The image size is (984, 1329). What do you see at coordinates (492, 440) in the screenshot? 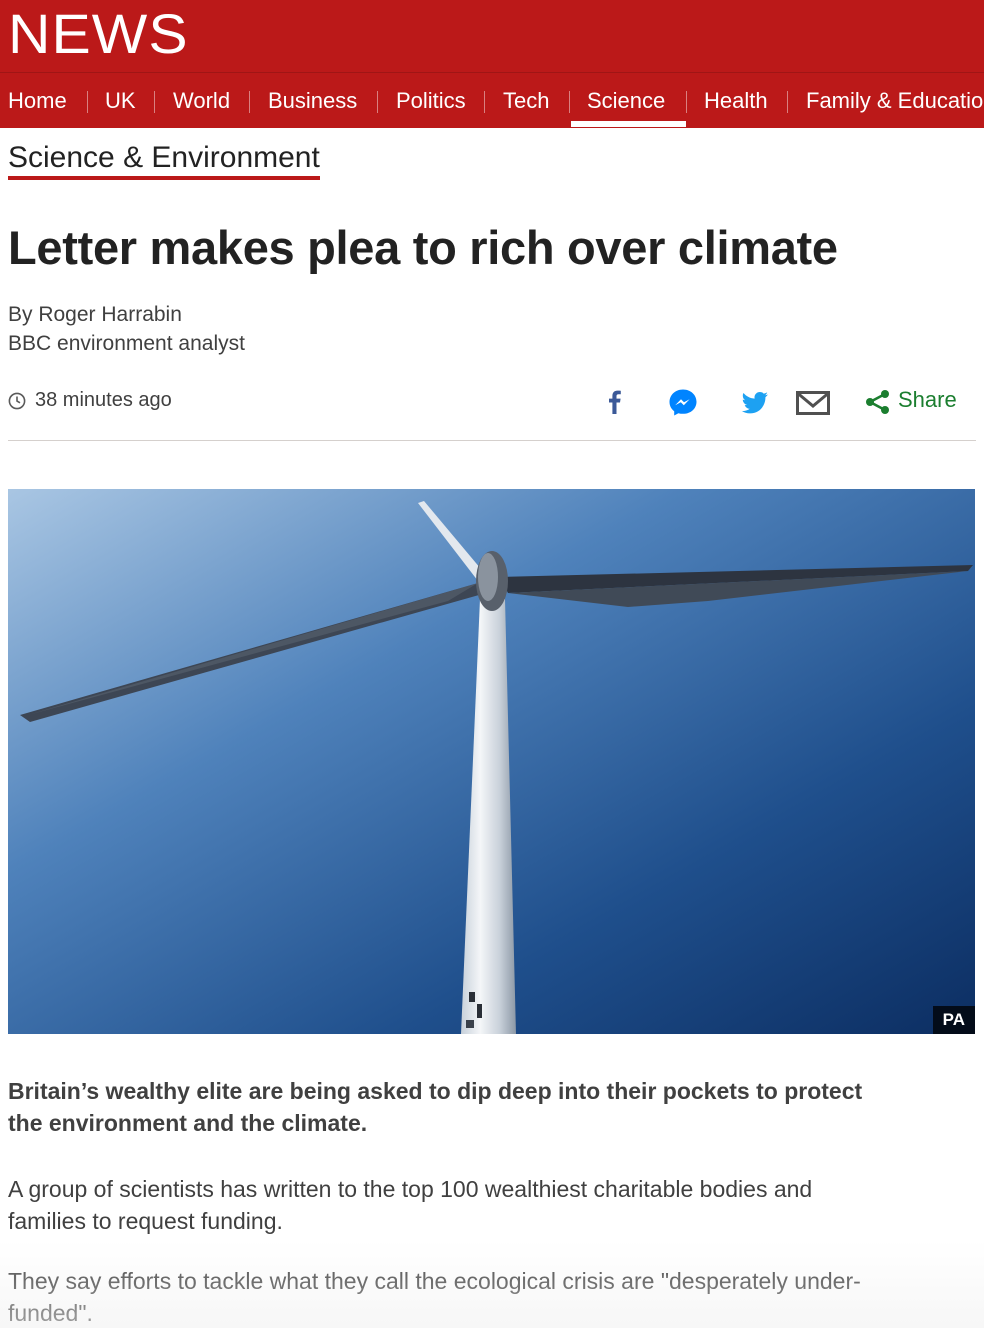
I see `divider` at bounding box center [492, 440].